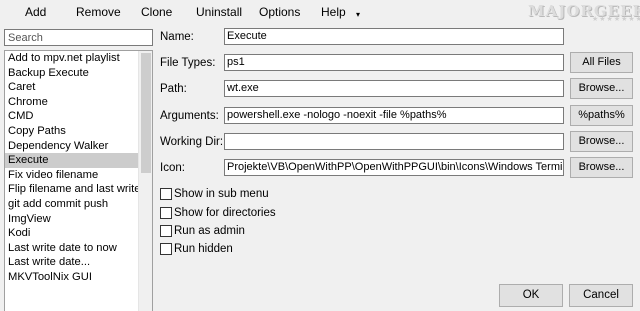 Image resolution: width=640 pixels, height=311 pixels. I want to click on list-item: Dependency Walker, so click(72, 146).